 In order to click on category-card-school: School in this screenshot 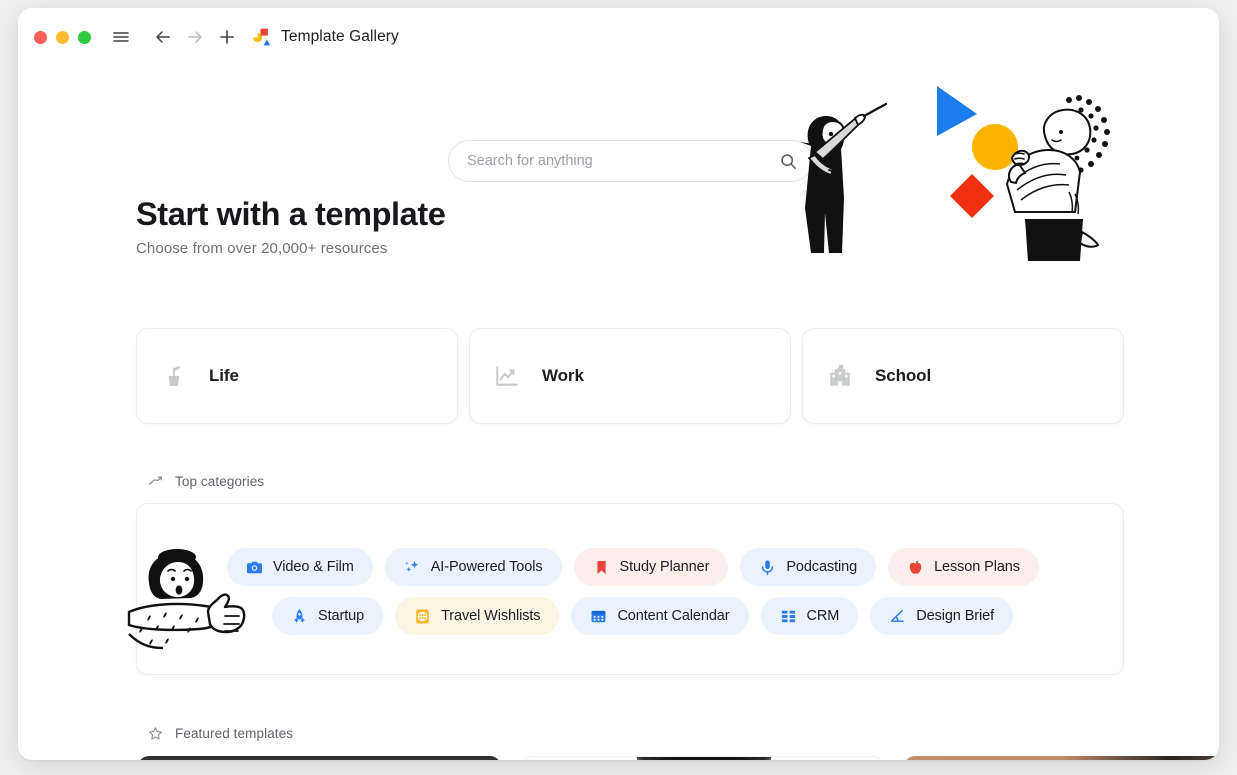, I will do `click(963, 376)`.